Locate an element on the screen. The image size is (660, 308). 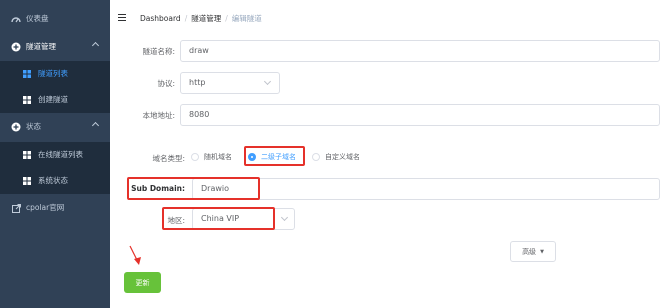
sidebar-item-tunnel-management: 隧道管理 is located at coordinates (55, 47).